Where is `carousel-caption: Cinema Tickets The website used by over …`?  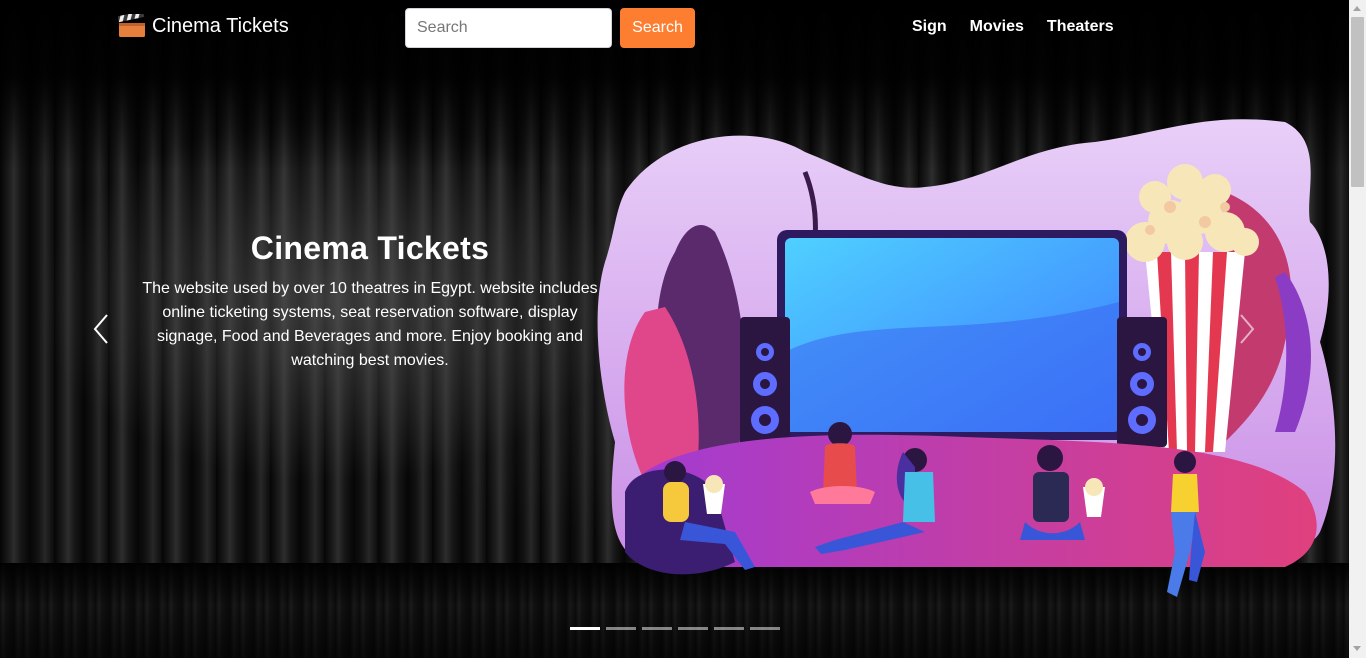
carousel-caption: Cinema Tickets The website used by over … is located at coordinates (370, 301).